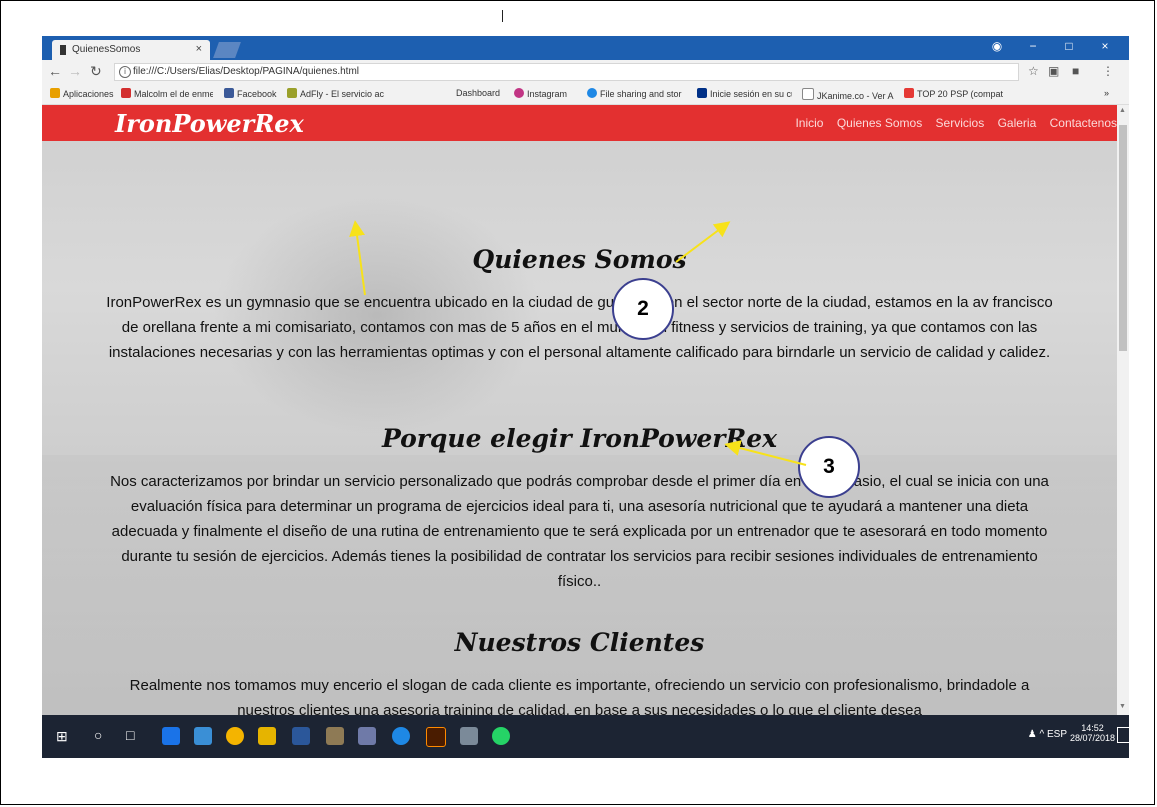 This screenshot has width=1157, height=807. What do you see at coordinates (55, 71) in the screenshot?
I see `back-arrow-icon: ←` at bounding box center [55, 71].